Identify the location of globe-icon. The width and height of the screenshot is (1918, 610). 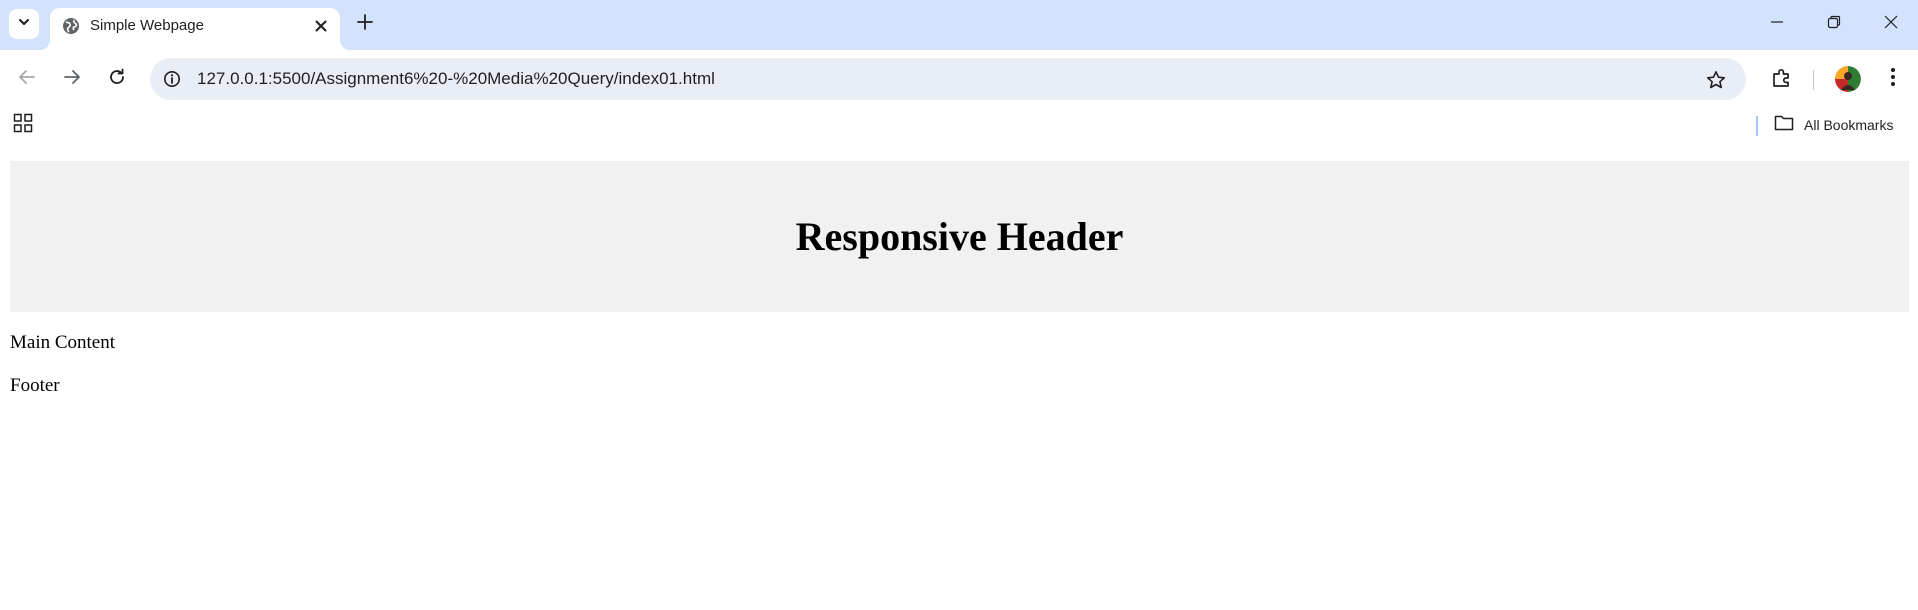
(71, 26).